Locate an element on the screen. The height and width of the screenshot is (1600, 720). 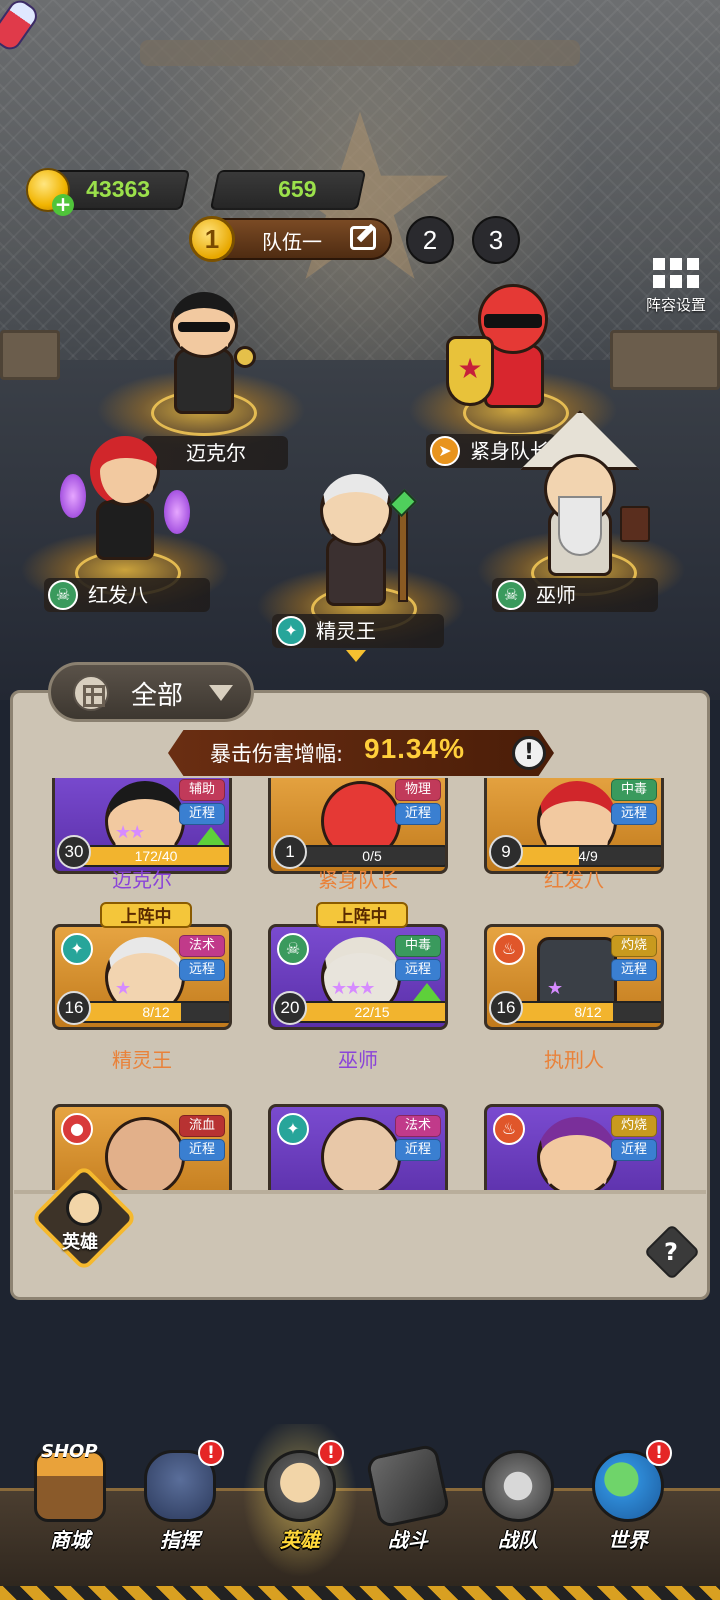
nav-shop: SHOP 商城 is located at coordinates (70, 1505).